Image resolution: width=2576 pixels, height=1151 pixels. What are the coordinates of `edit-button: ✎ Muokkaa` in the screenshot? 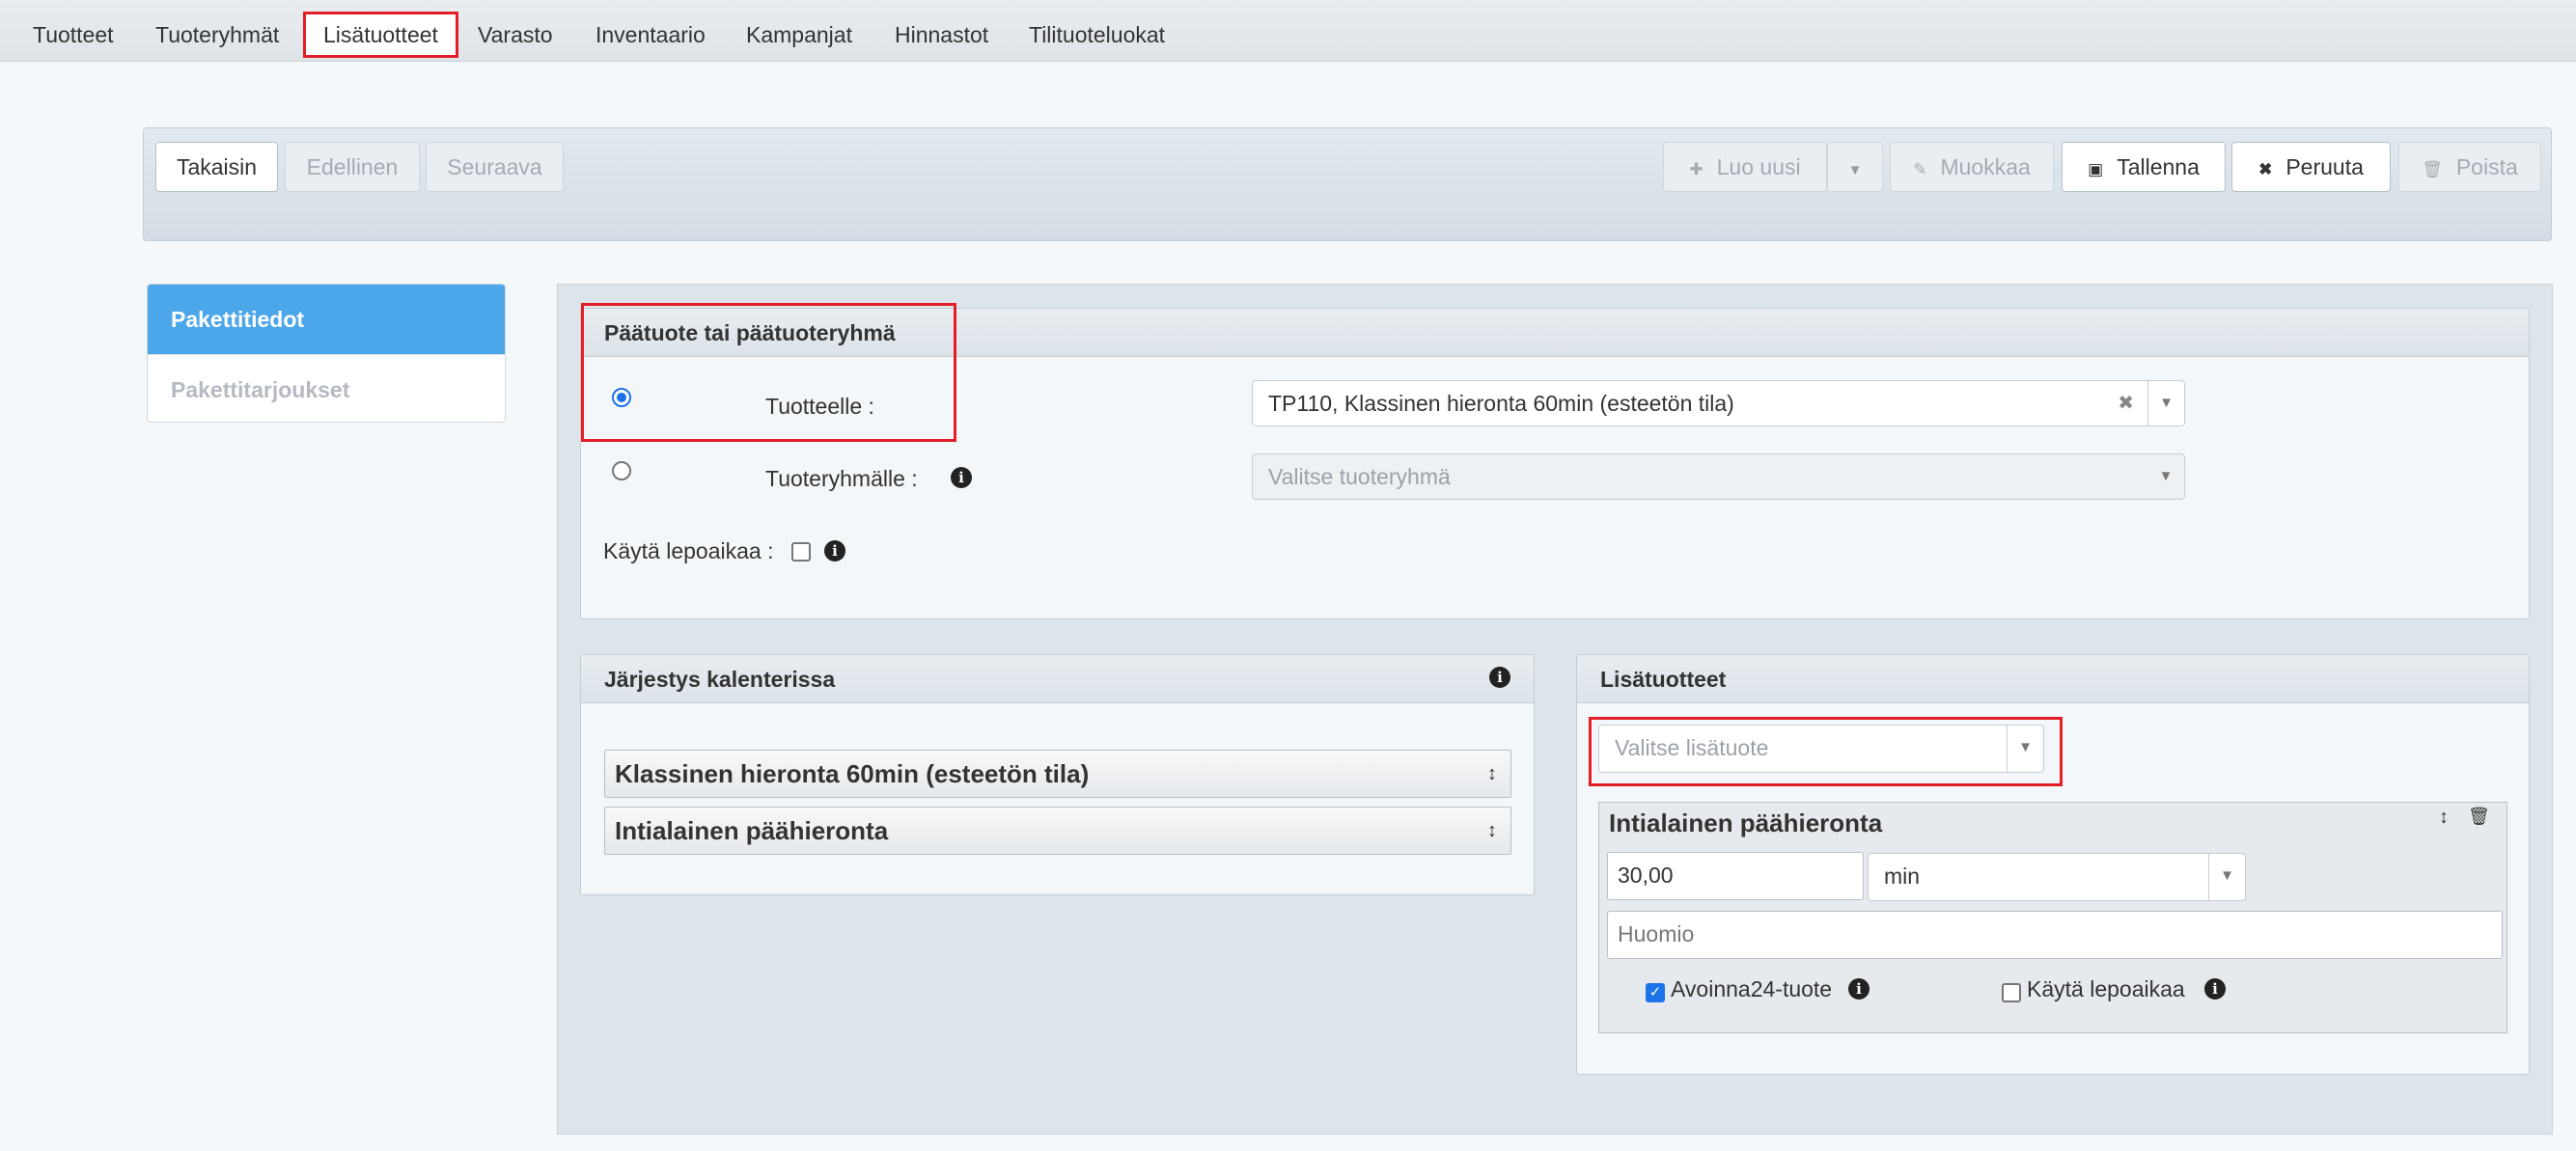 It's located at (1972, 167).